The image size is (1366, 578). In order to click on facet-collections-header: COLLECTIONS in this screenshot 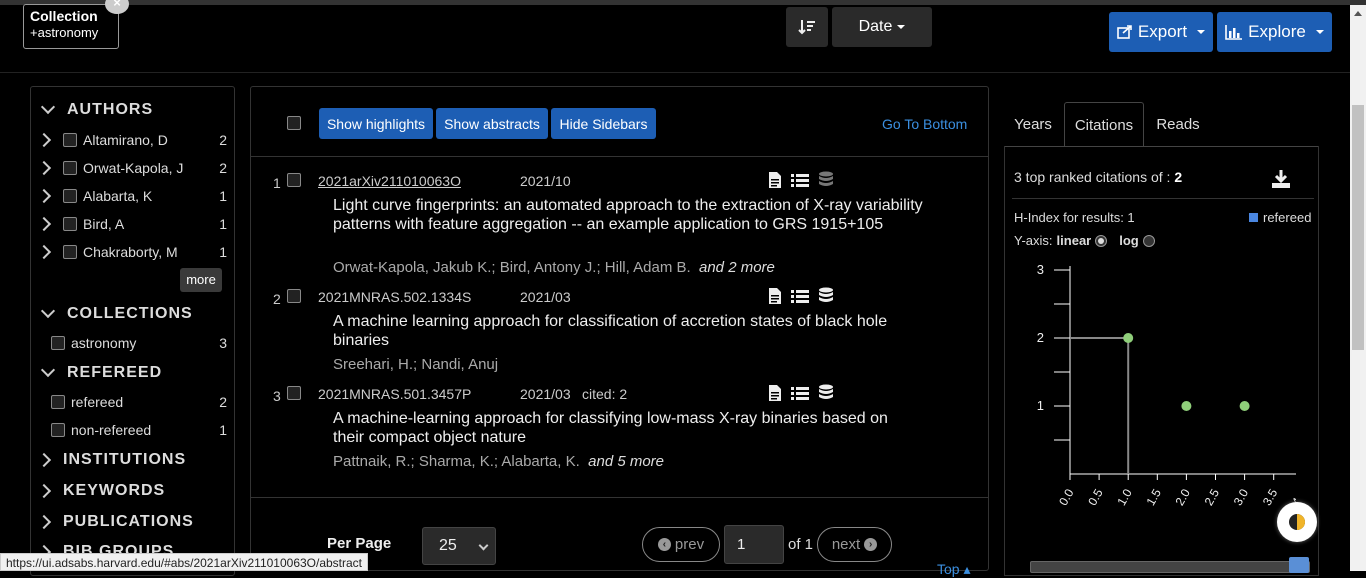, I will do `click(116, 313)`.